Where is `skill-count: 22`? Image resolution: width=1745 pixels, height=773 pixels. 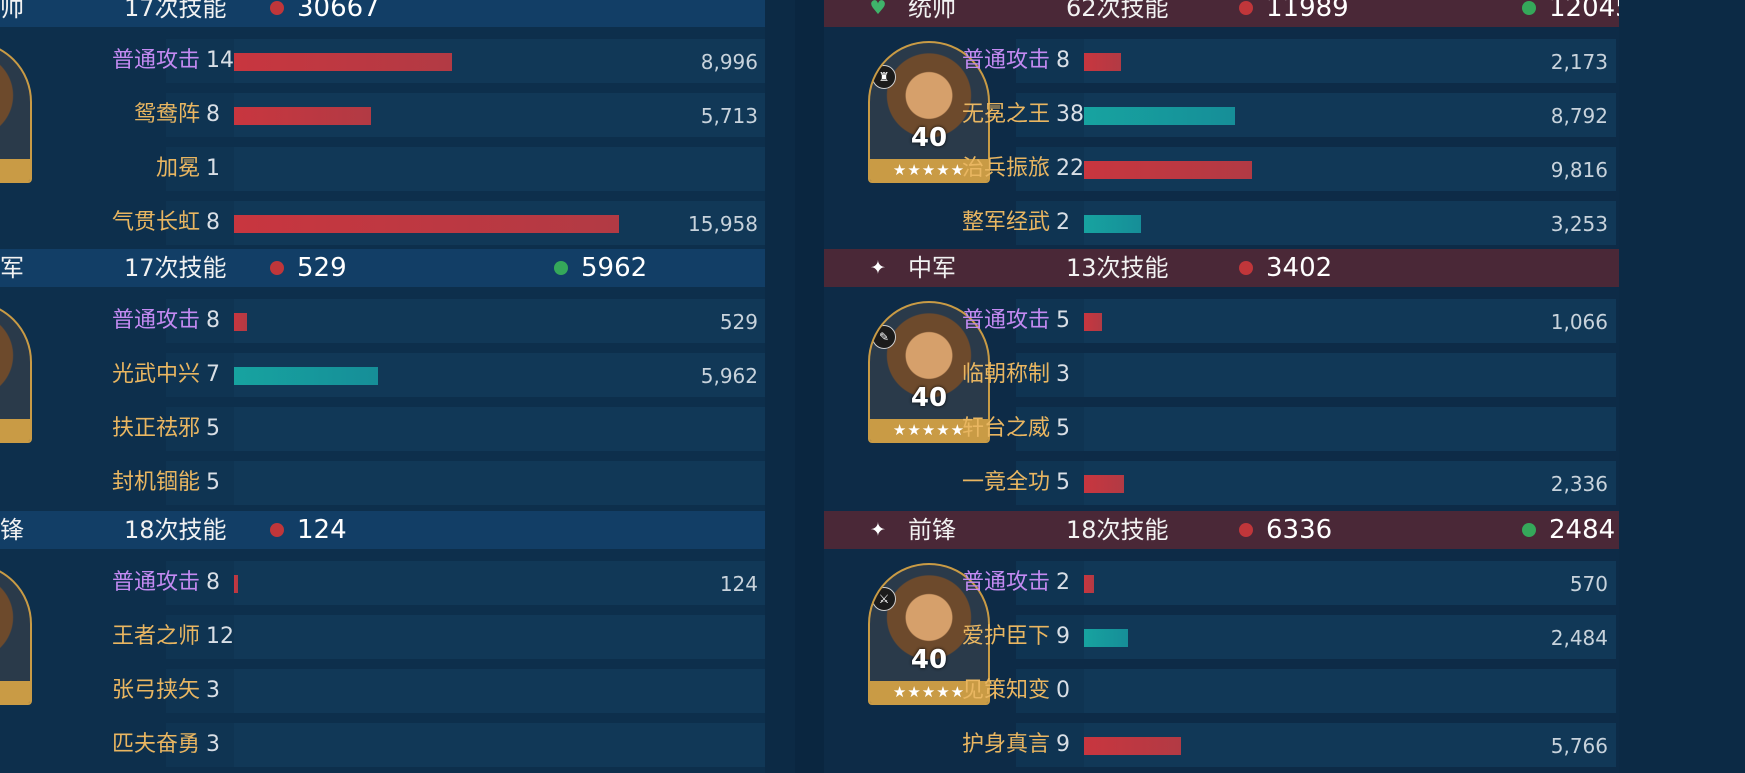
skill-count: 22 is located at coordinates (1070, 168).